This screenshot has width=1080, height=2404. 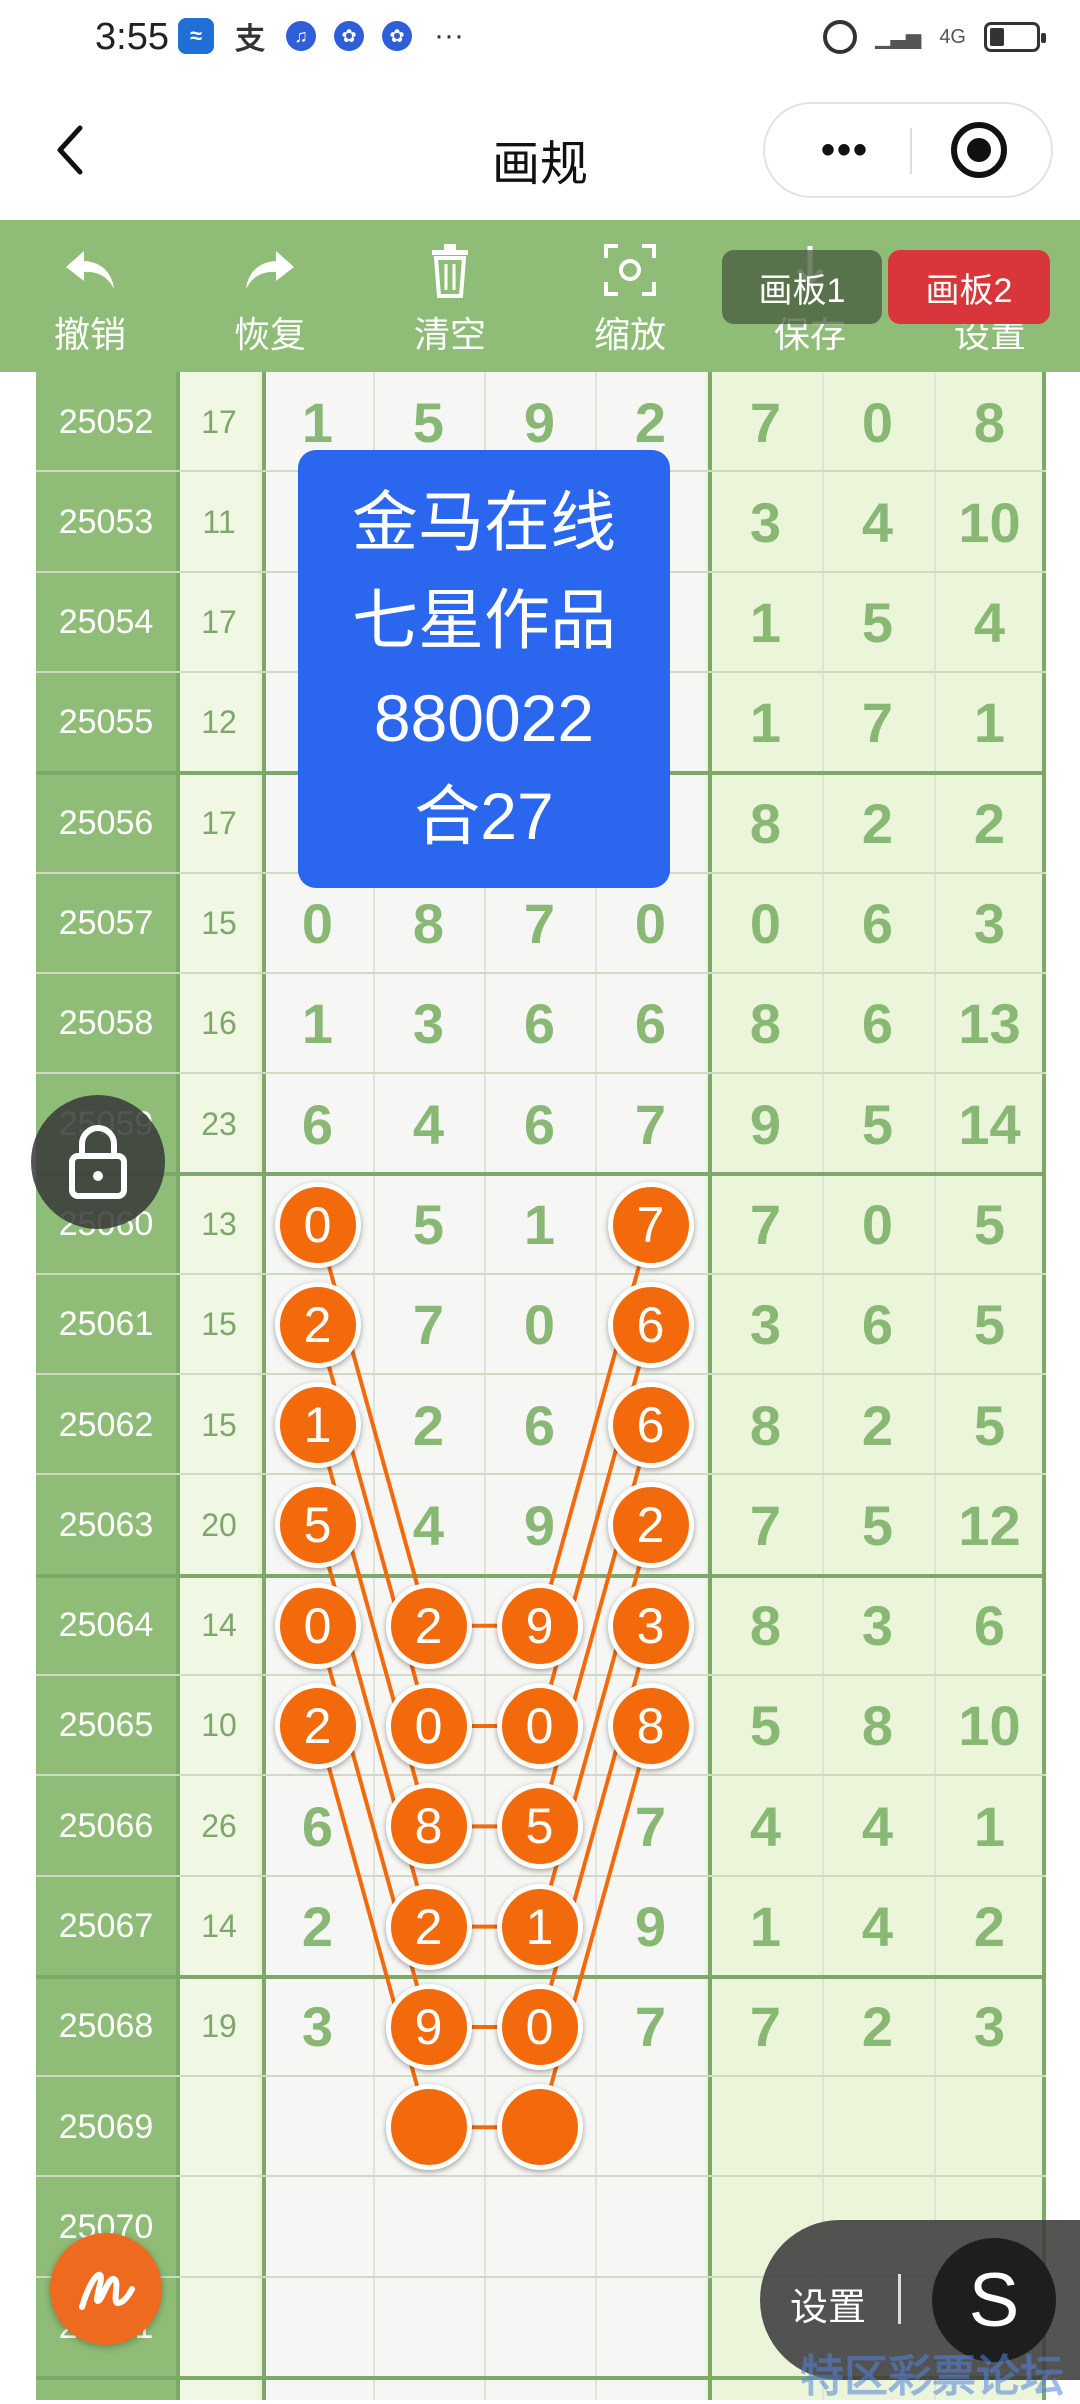 What do you see at coordinates (630, 299) in the screenshot?
I see `zoom-button: 缩放` at bounding box center [630, 299].